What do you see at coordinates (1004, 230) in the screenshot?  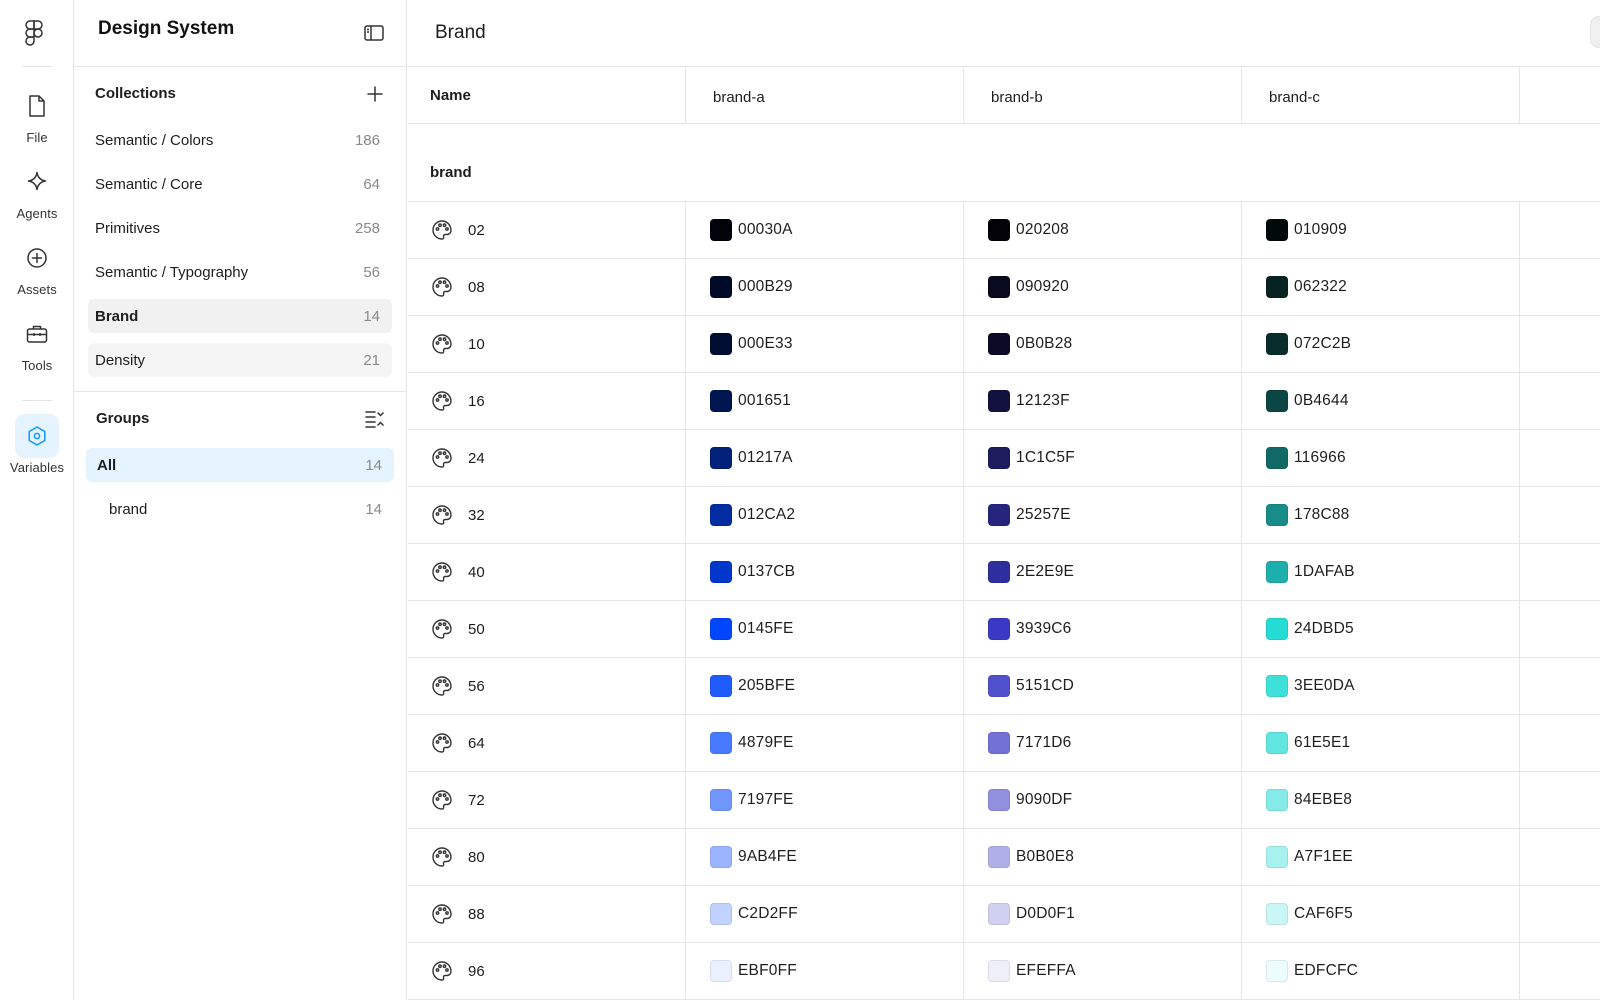 I see `table-row: 02 00030A 020208 010909` at bounding box center [1004, 230].